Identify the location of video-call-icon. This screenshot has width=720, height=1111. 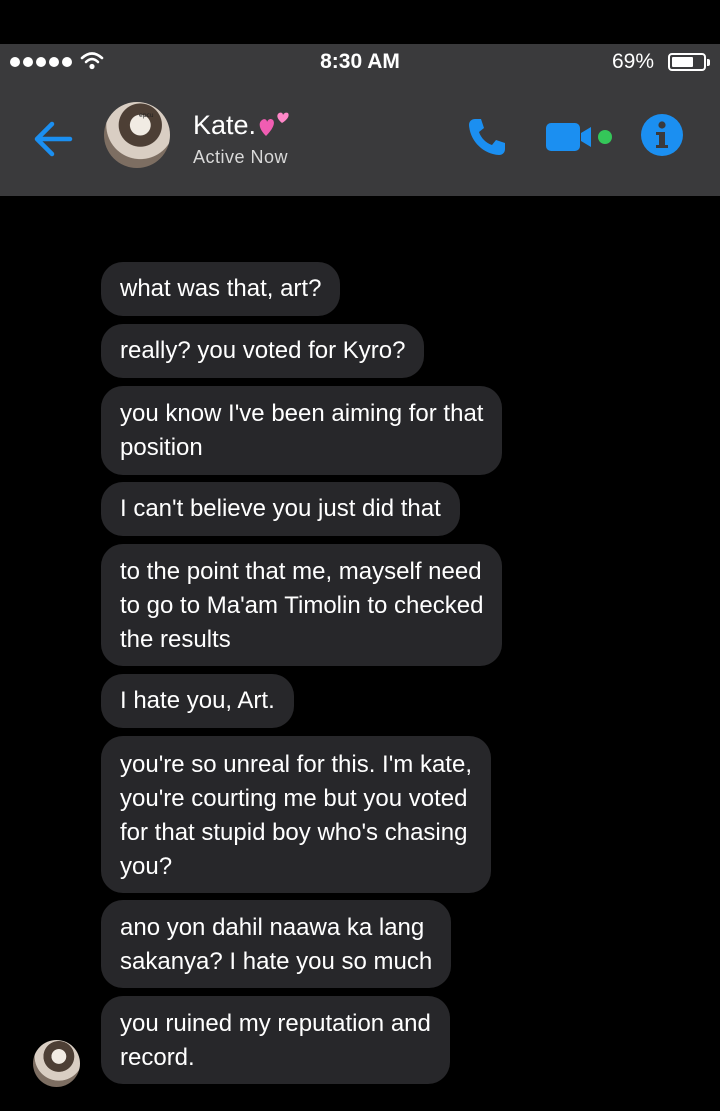
(581, 137).